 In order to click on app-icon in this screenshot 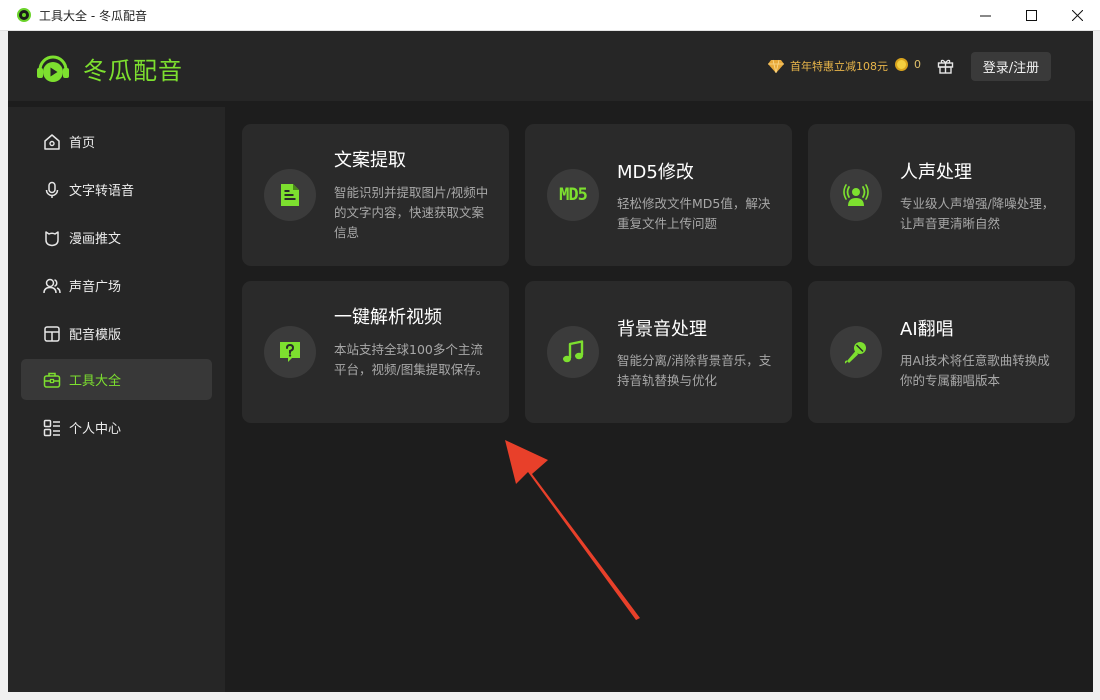, I will do `click(24, 15)`.